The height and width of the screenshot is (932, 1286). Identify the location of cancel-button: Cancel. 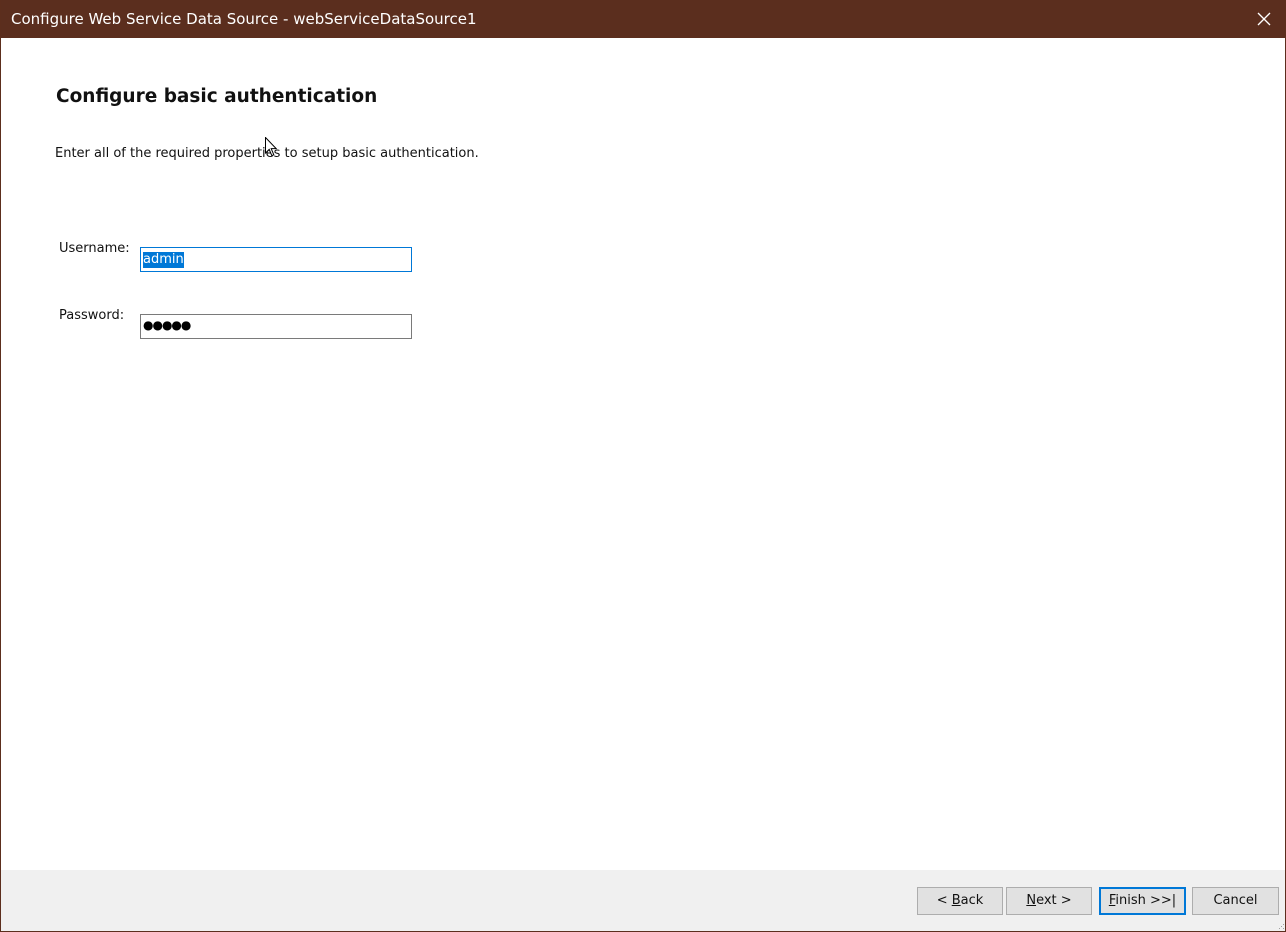
(1235, 901).